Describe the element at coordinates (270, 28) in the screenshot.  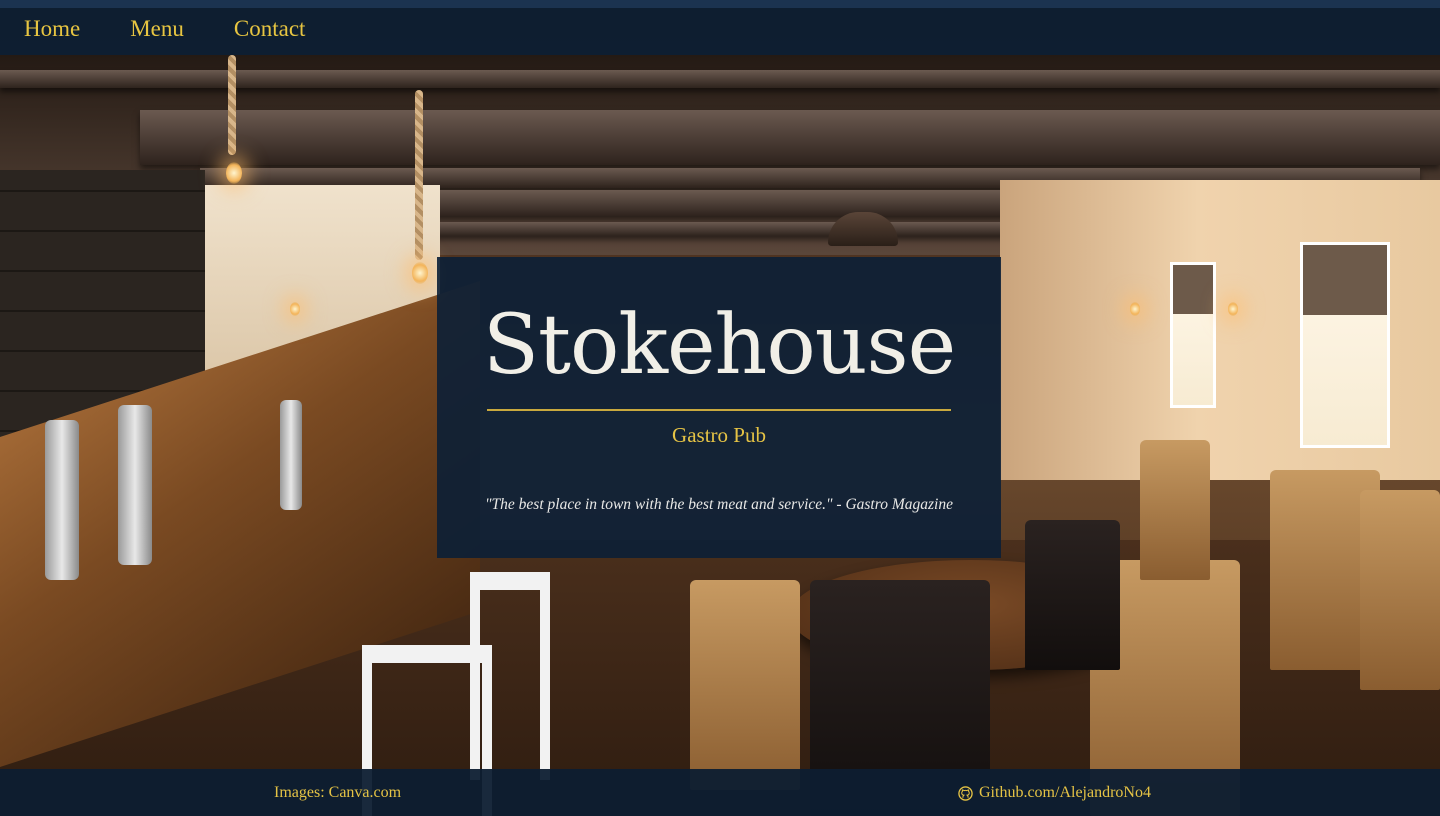
I see `nav-link-contact: Contact` at that location.